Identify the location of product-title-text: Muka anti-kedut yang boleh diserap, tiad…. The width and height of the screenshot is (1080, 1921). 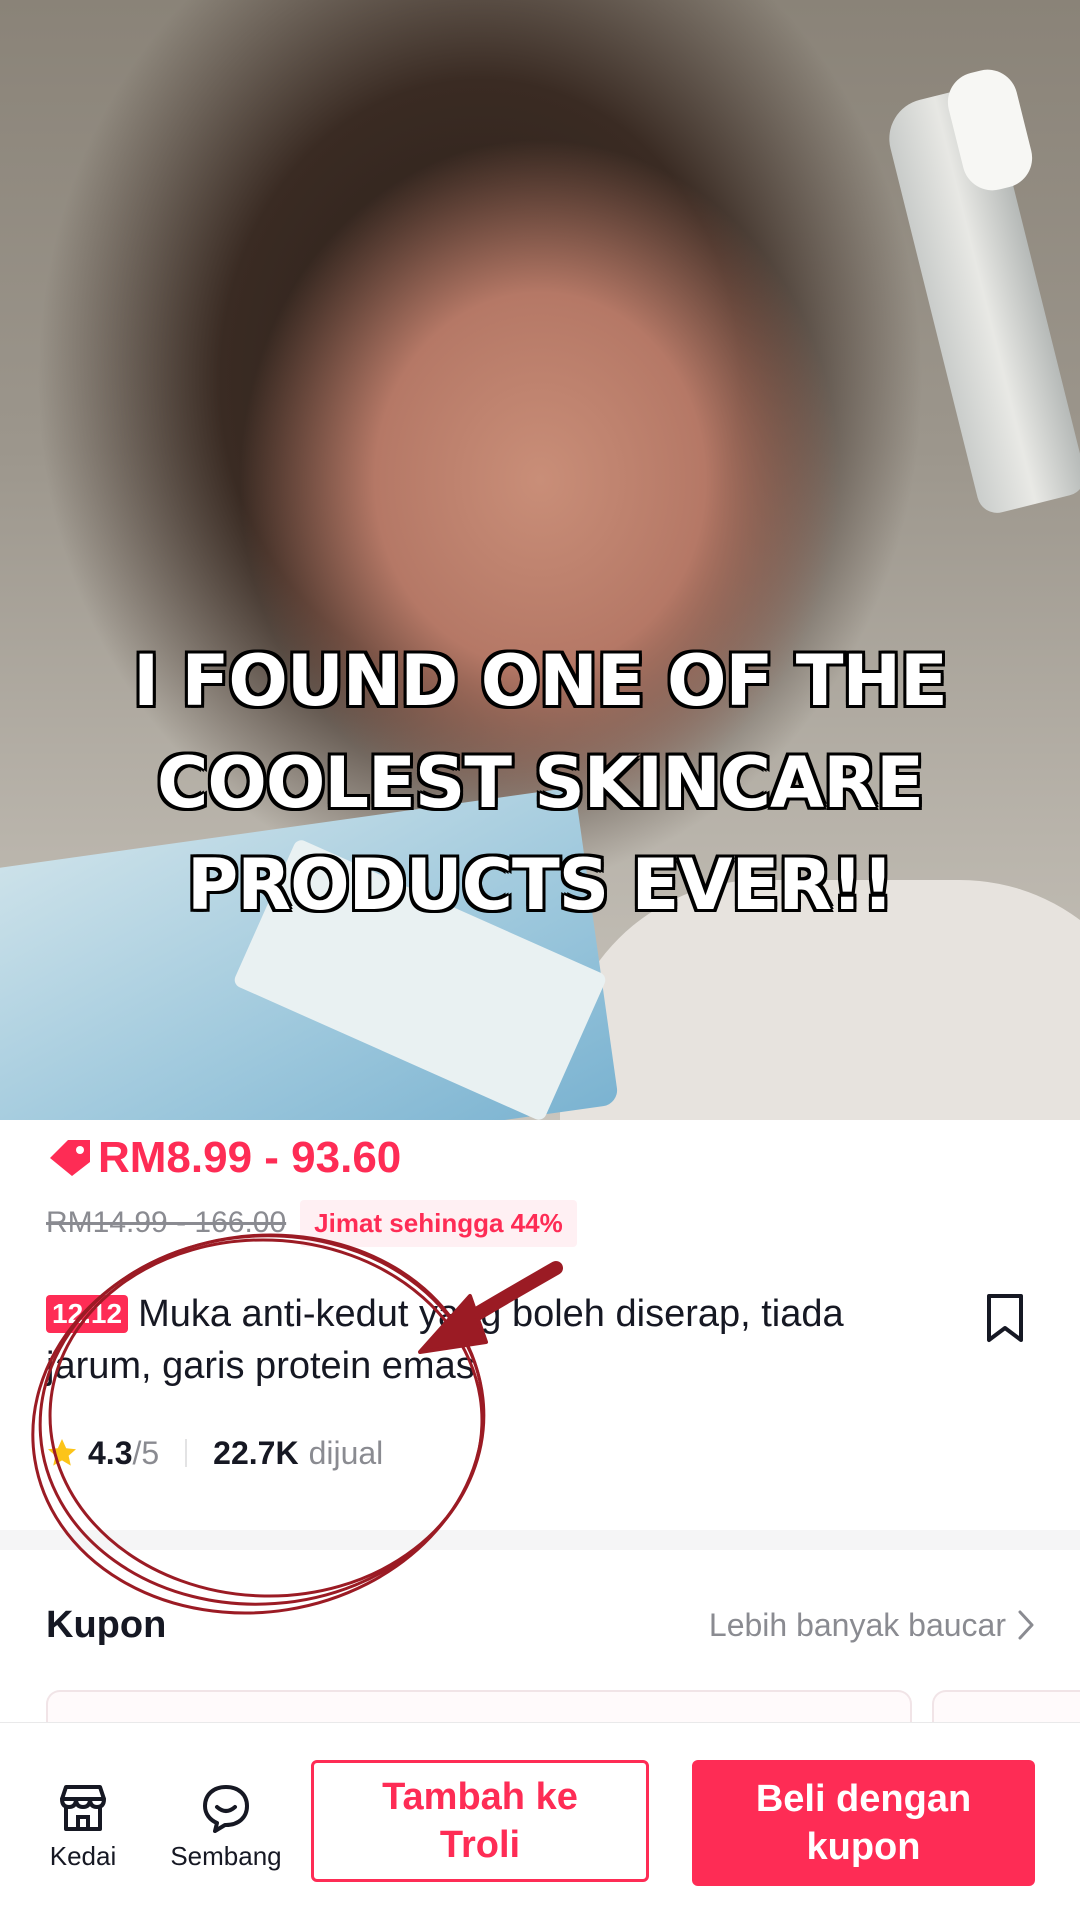
(445, 1340).